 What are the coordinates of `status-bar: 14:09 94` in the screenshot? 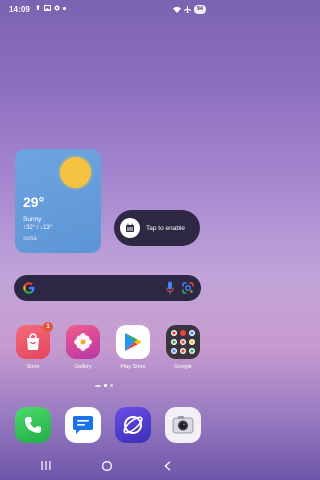 It's located at (108, 10).